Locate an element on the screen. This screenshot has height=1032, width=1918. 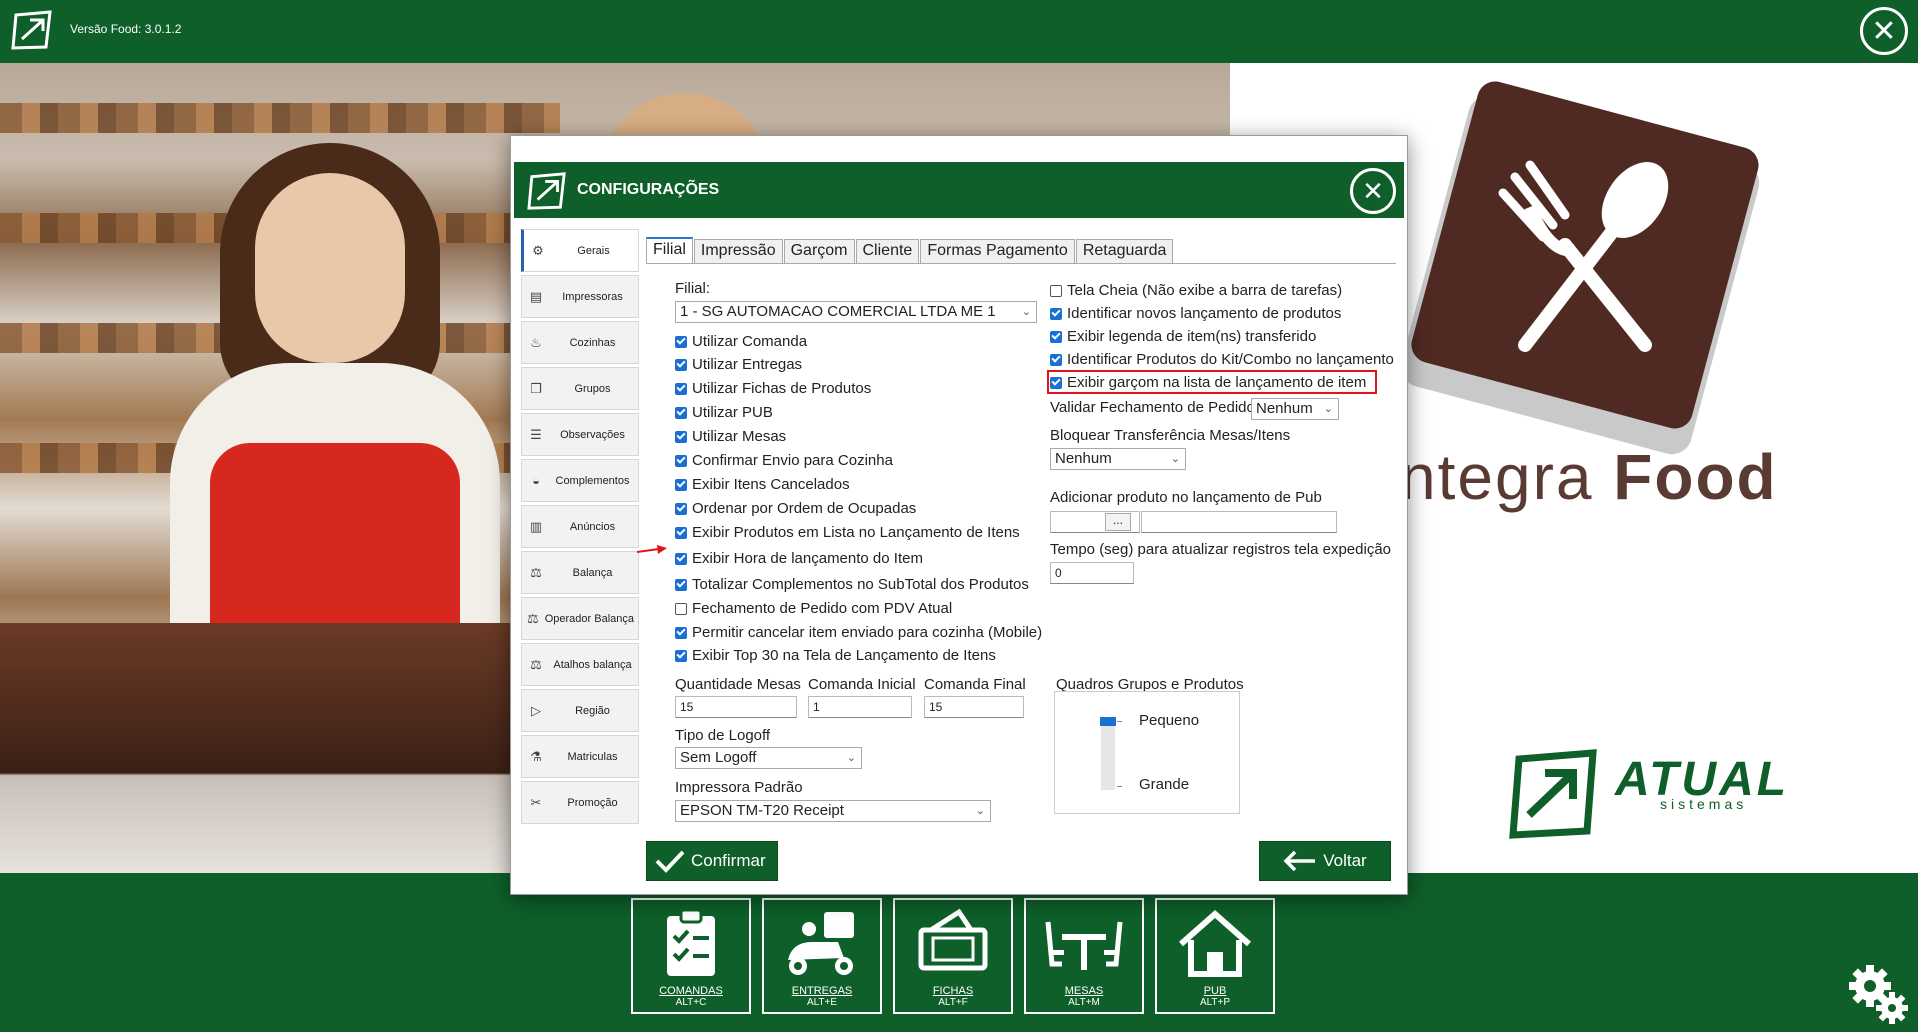
tab-retaguarda: Retaguarda is located at coordinates (1124, 251).